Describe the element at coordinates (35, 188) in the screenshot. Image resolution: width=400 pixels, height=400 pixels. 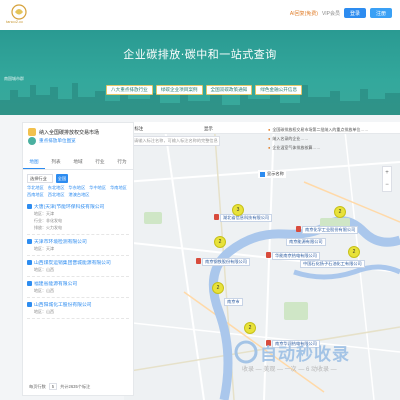
I see `region-link: 华北地区` at that location.